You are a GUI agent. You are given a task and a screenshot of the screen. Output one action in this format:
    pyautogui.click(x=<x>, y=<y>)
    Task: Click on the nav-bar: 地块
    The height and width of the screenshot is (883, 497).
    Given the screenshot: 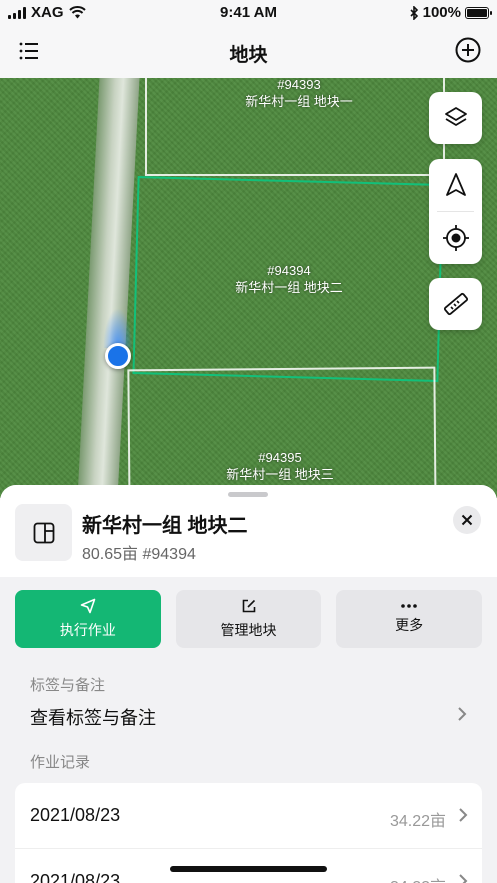 What is the action you would take?
    pyautogui.click(x=248, y=52)
    